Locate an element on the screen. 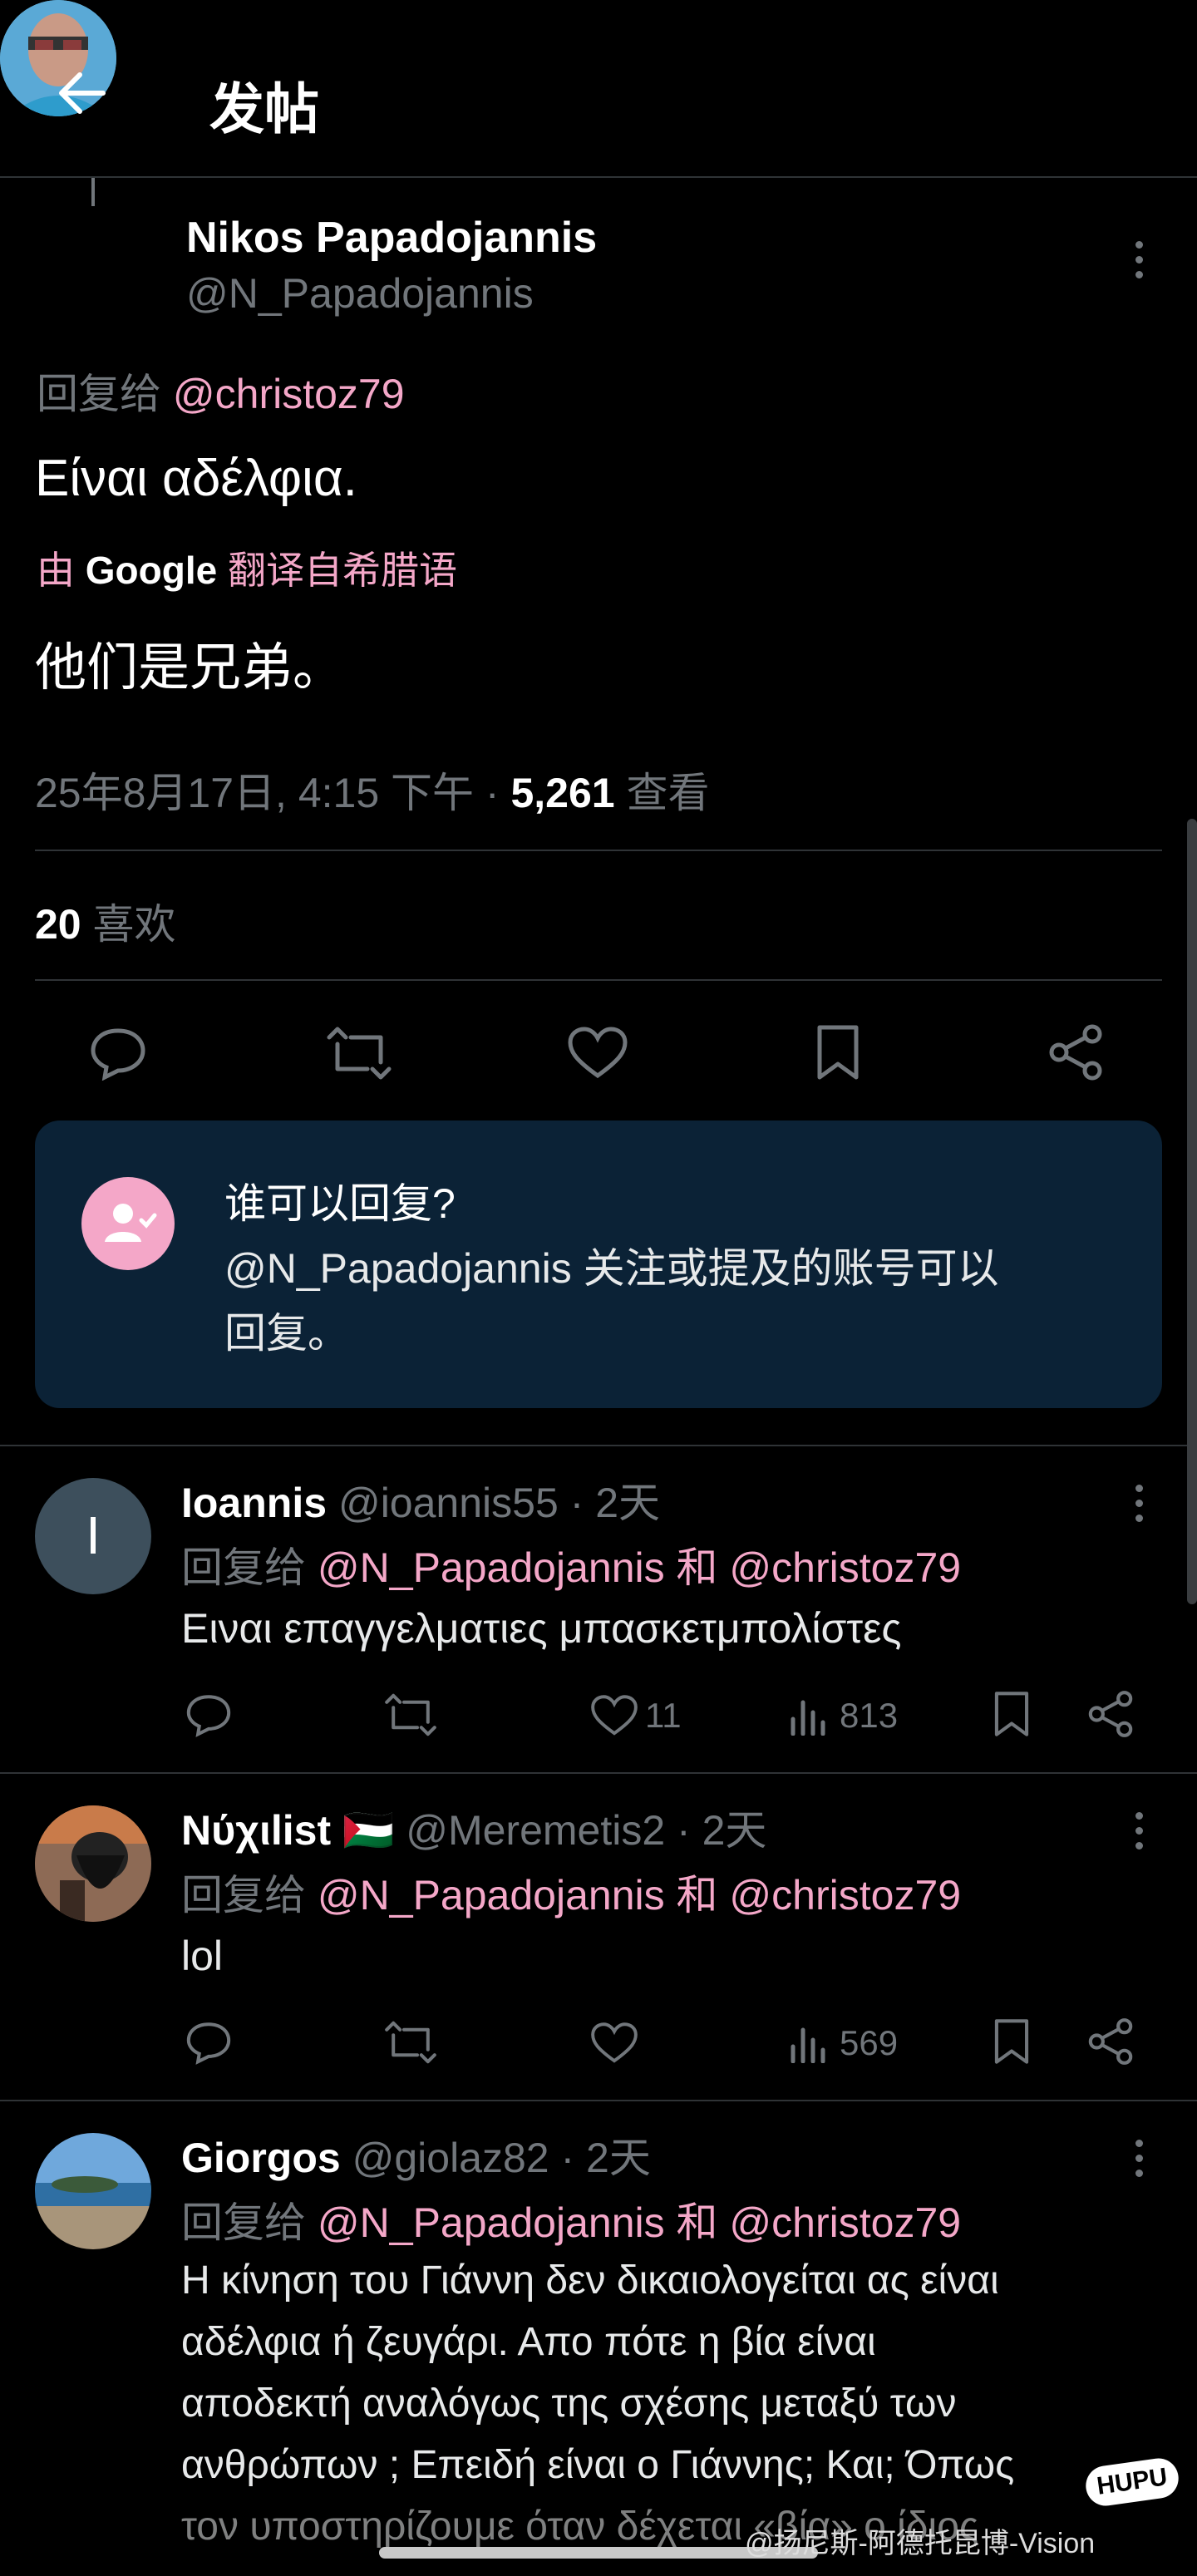 The image size is (1197, 2576). author-handle: @N_Papadojannis is located at coordinates (360, 293).